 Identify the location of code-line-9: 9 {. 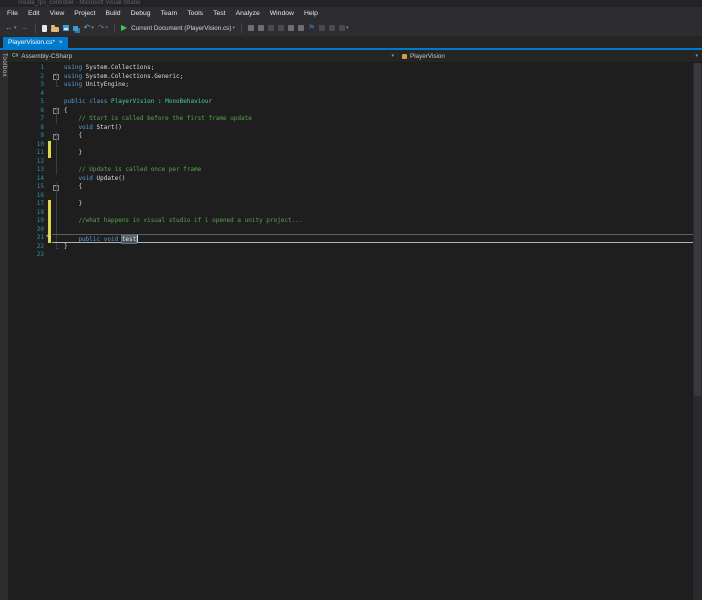
(350, 136).